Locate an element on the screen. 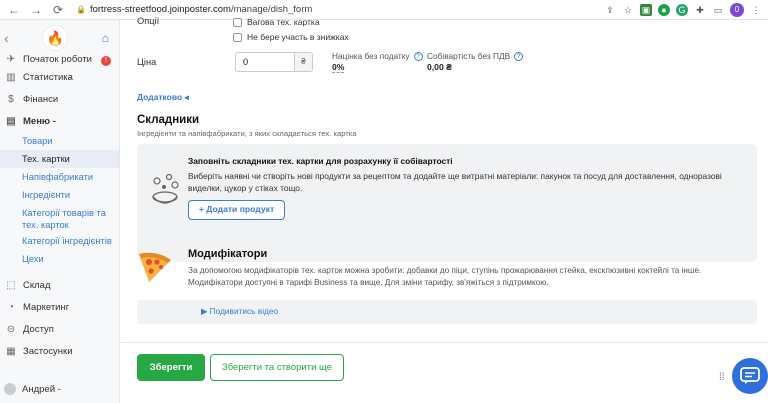 This screenshot has height=403, width=768. sidebar-toggle-icon: ▭ is located at coordinates (718, 10).